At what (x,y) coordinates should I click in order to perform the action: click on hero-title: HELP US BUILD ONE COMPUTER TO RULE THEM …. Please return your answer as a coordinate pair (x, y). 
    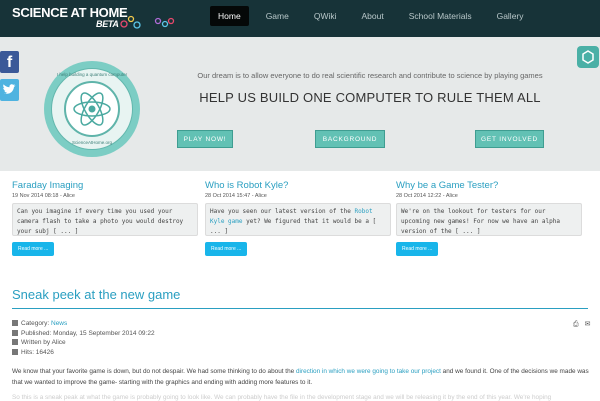
    Looking at the image, I should click on (370, 97).